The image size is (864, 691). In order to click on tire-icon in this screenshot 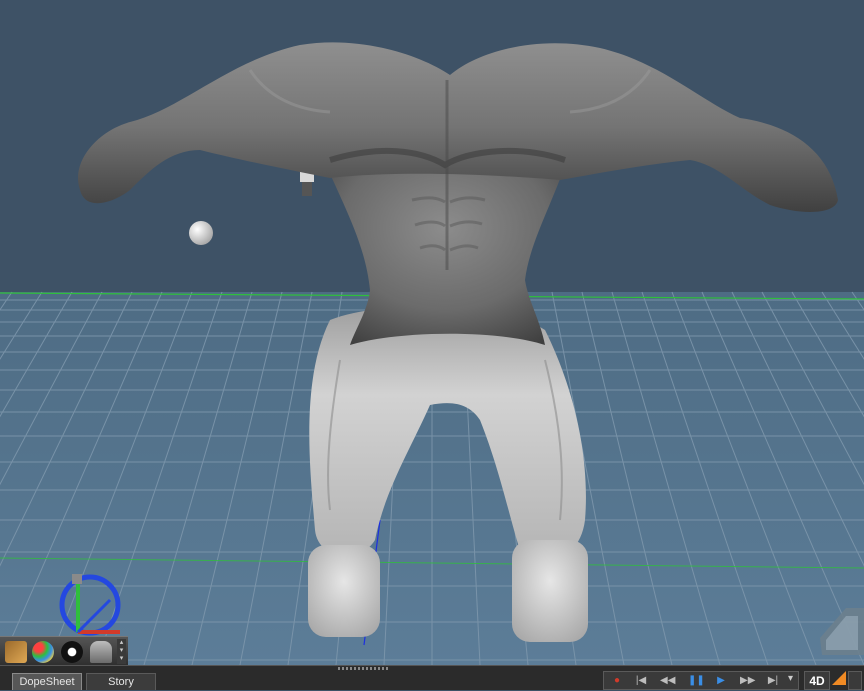, I will do `click(72, 652)`.